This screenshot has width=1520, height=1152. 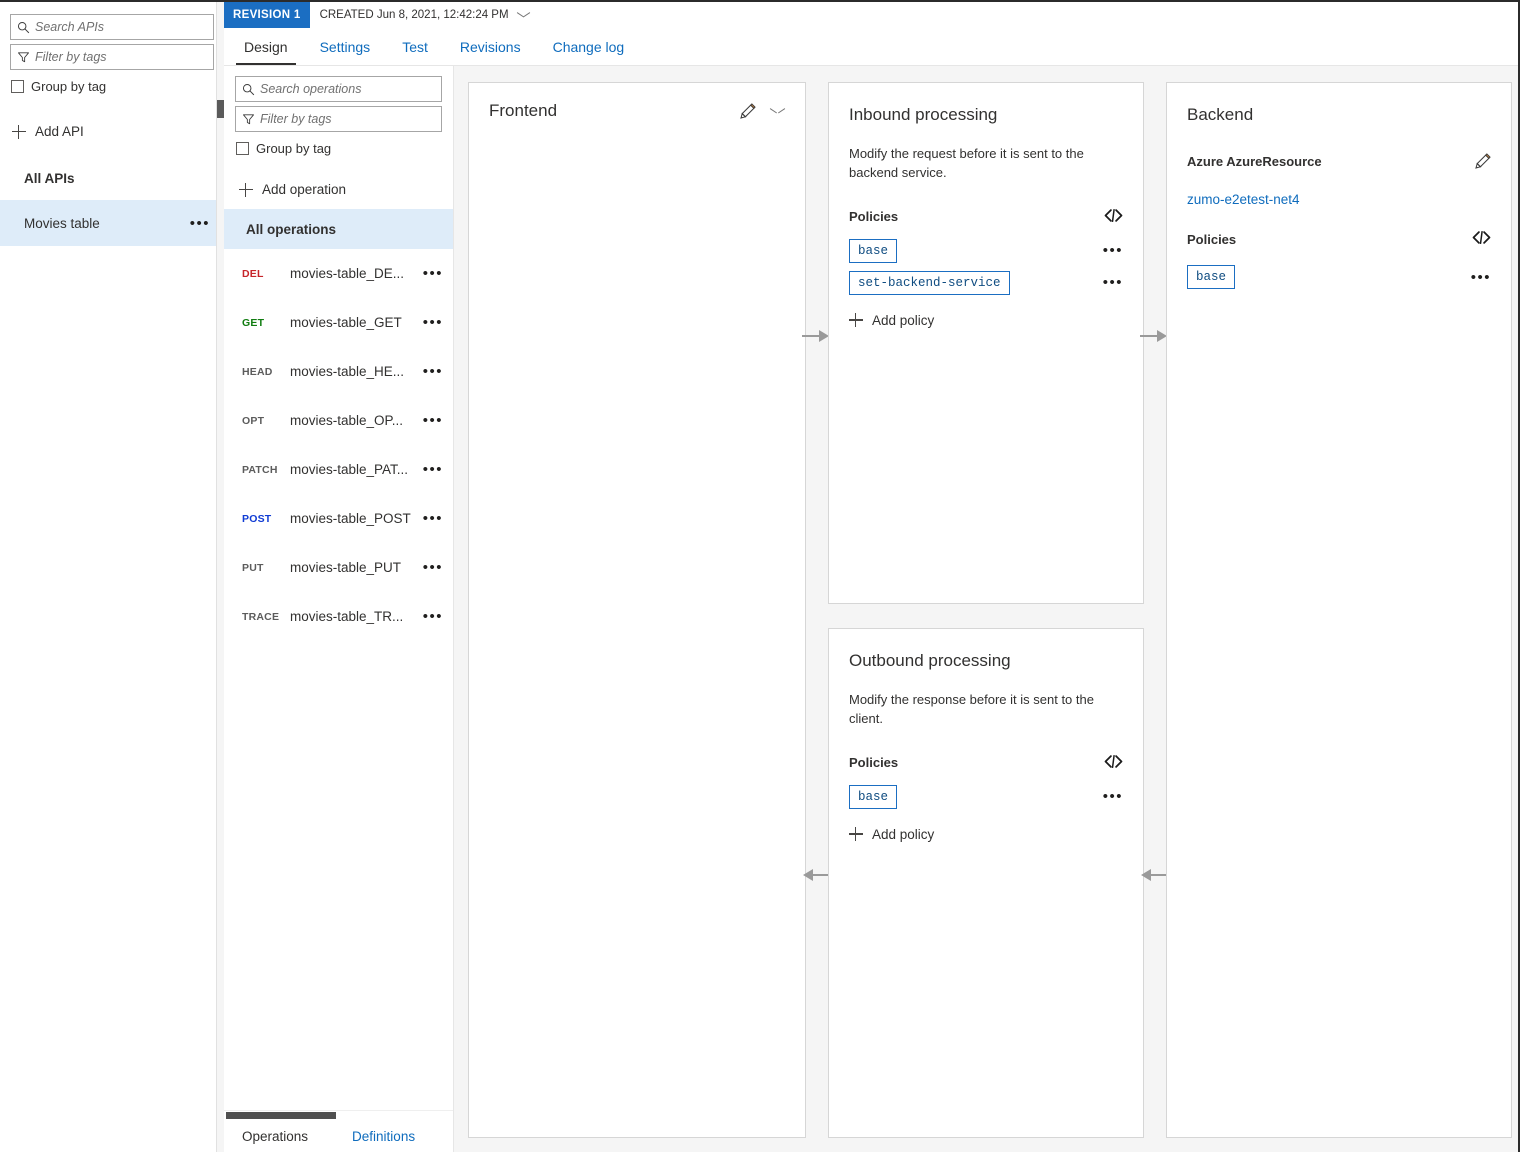 What do you see at coordinates (874, 217) in the screenshot?
I see `inbound-policies-label: Policies` at bounding box center [874, 217].